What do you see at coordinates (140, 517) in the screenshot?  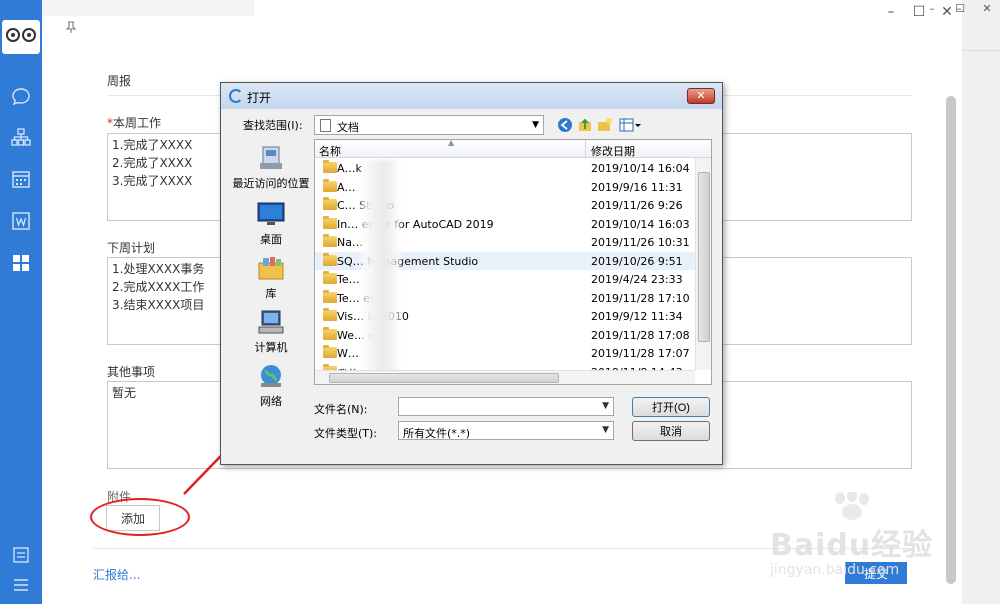 I see `annotation-ellipse` at bounding box center [140, 517].